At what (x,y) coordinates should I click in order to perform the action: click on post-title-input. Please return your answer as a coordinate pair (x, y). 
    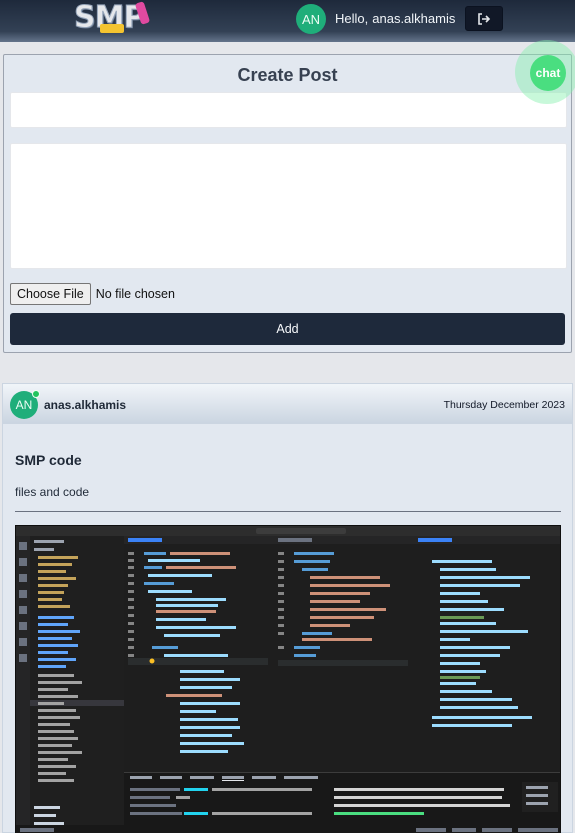
    Looking at the image, I should click on (288, 110).